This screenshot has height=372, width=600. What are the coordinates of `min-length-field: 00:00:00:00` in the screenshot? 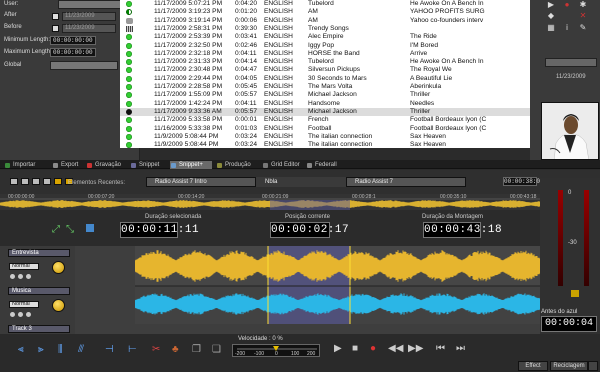 It's located at (73, 40).